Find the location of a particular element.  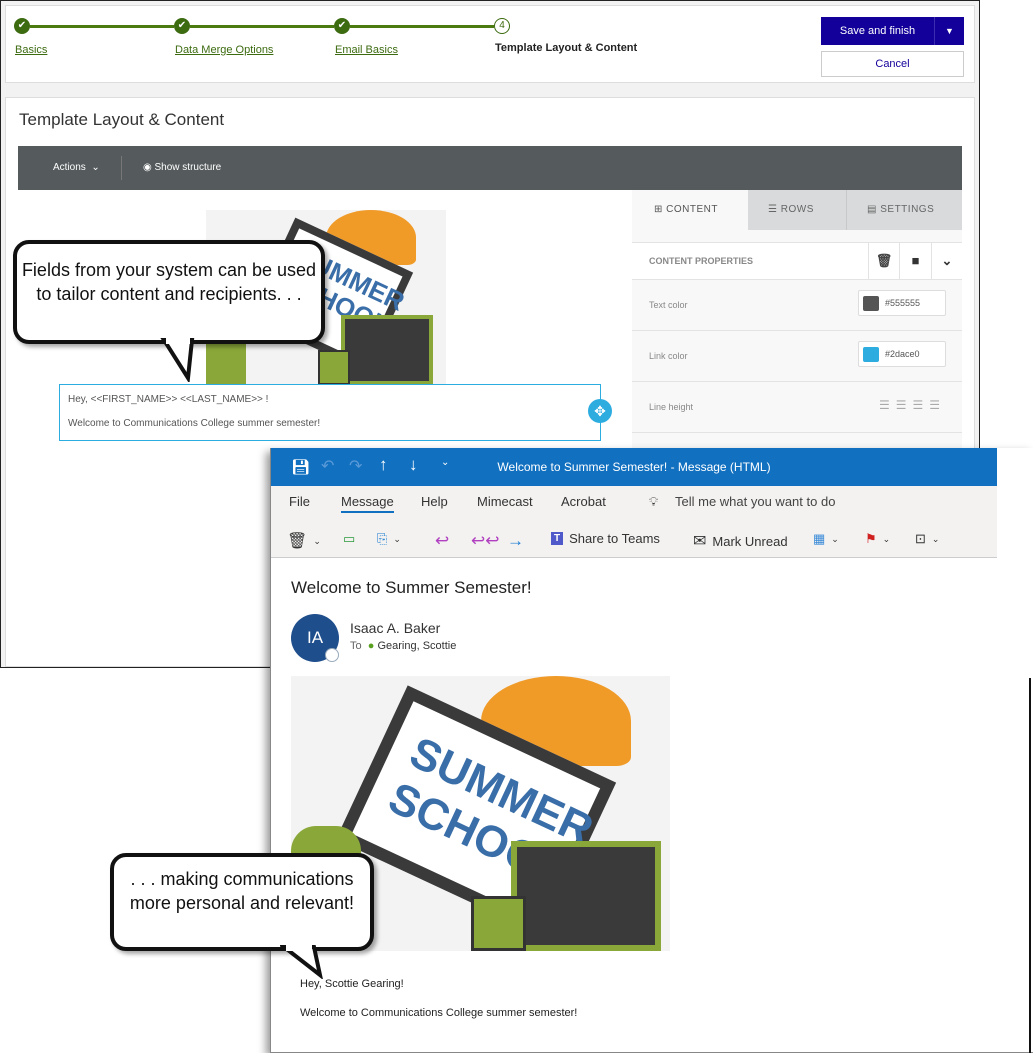

save-and-finish-button: Save and finish ▼ is located at coordinates (892, 31).